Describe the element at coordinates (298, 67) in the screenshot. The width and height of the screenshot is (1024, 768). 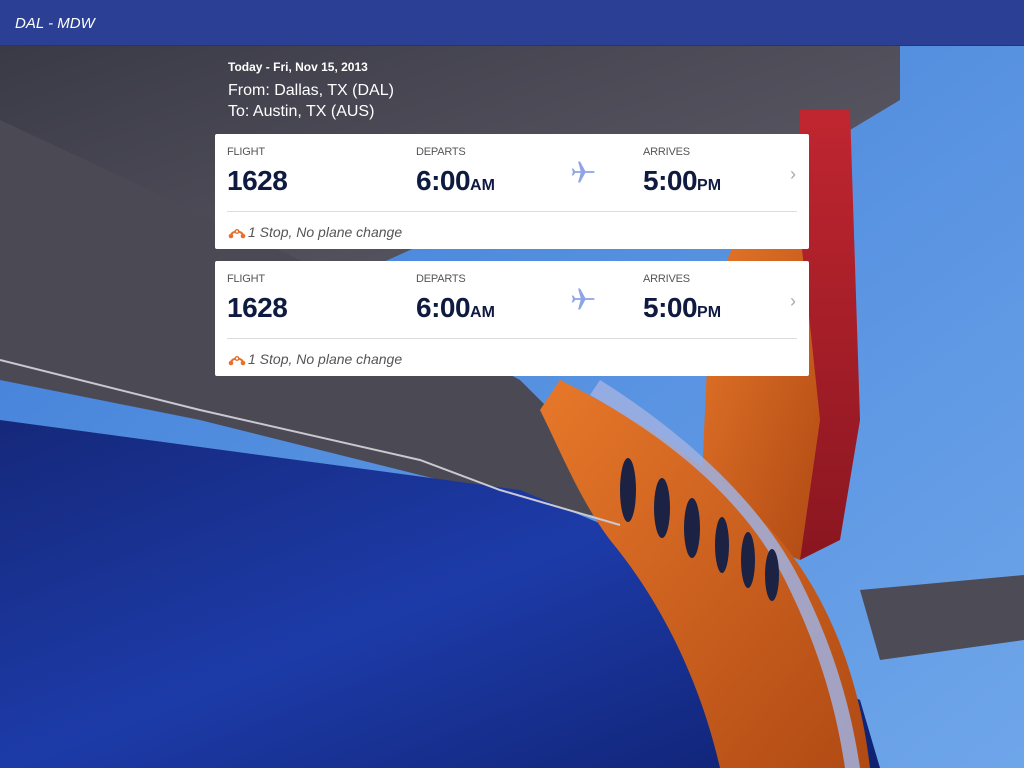
I see `trip-date: Today - Fri, Nov 15, 2013` at that location.